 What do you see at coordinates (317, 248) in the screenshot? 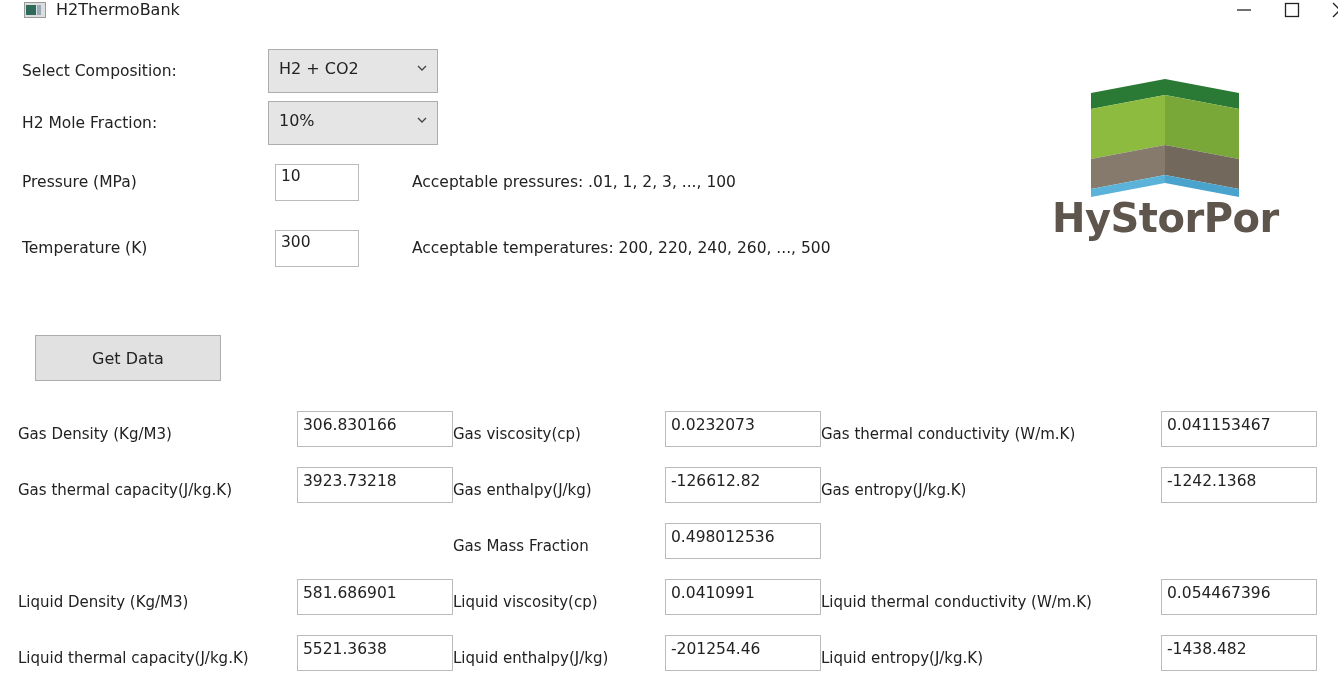
I see `input-field: 300` at bounding box center [317, 248].